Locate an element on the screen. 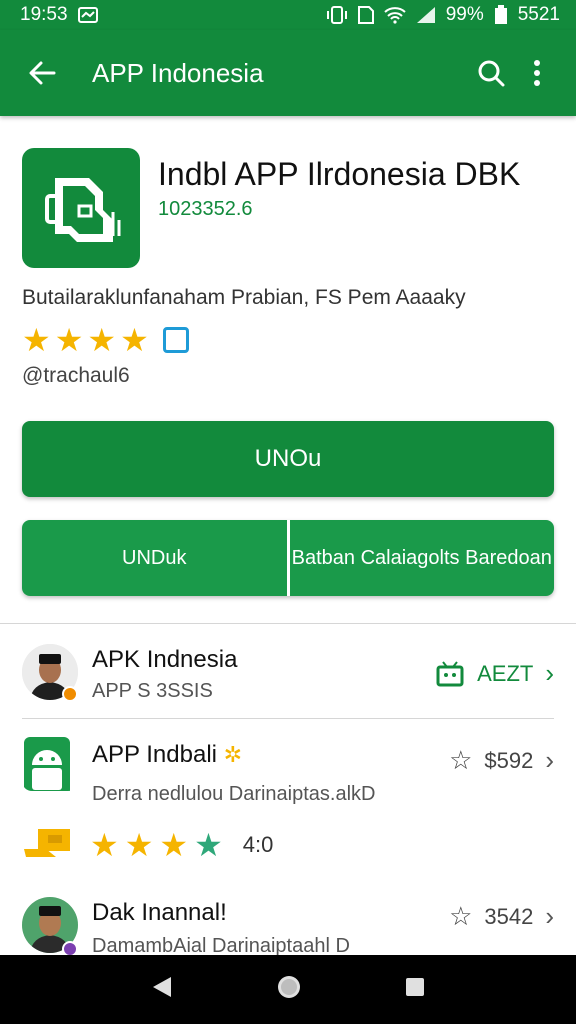  android-install-icon is located at coordinates (450, 673).